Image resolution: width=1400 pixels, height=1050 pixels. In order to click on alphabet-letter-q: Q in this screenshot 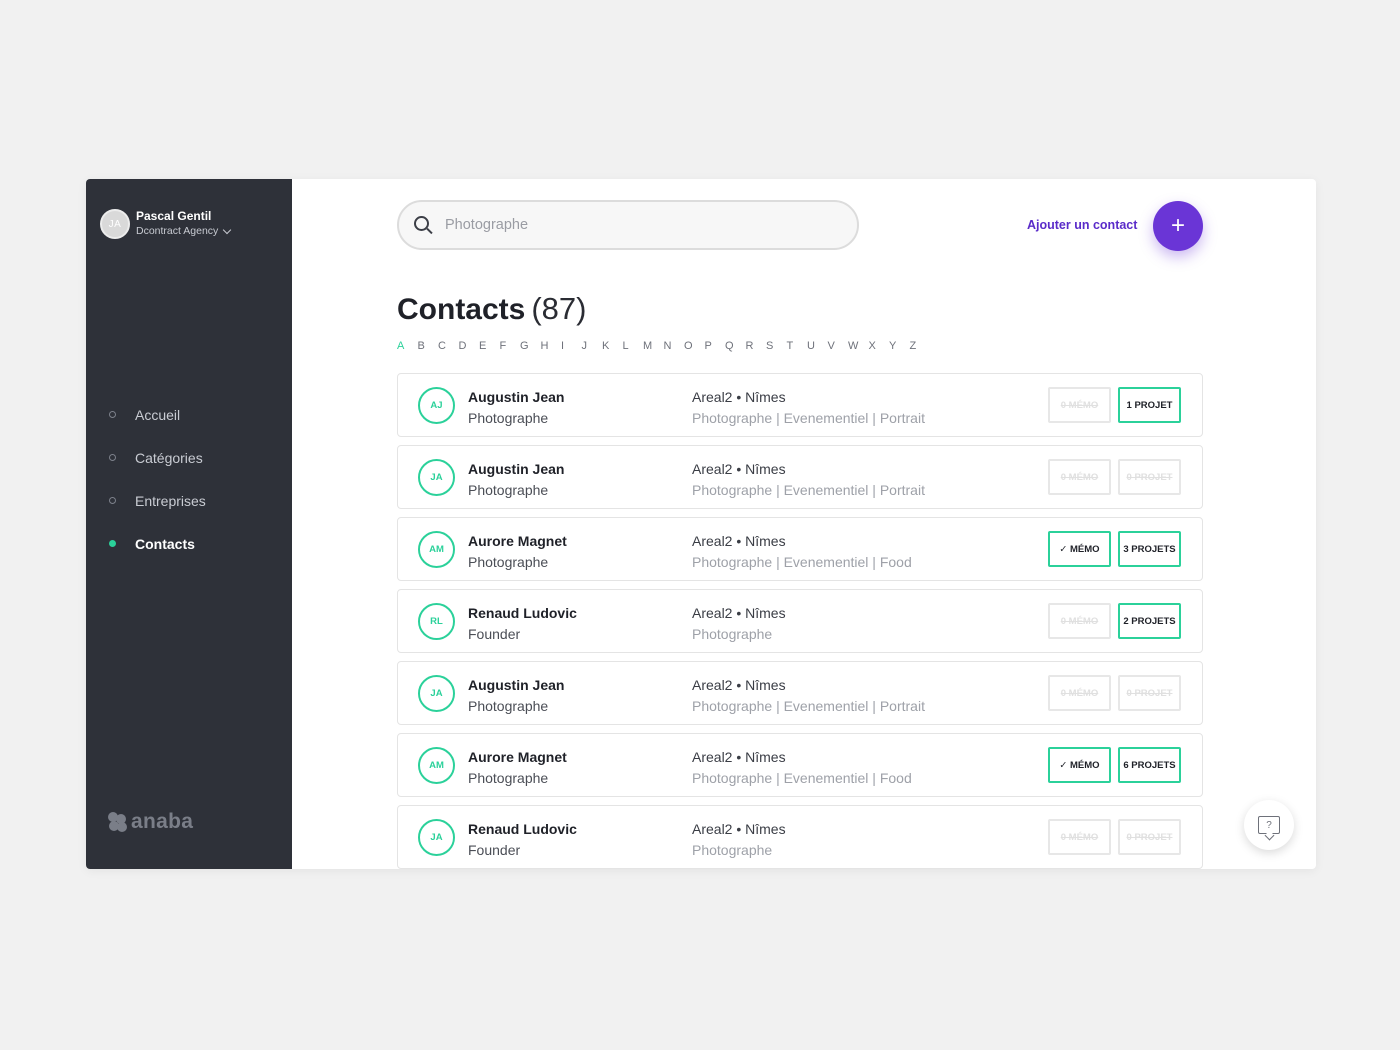, I will do `click(735, 346)`.